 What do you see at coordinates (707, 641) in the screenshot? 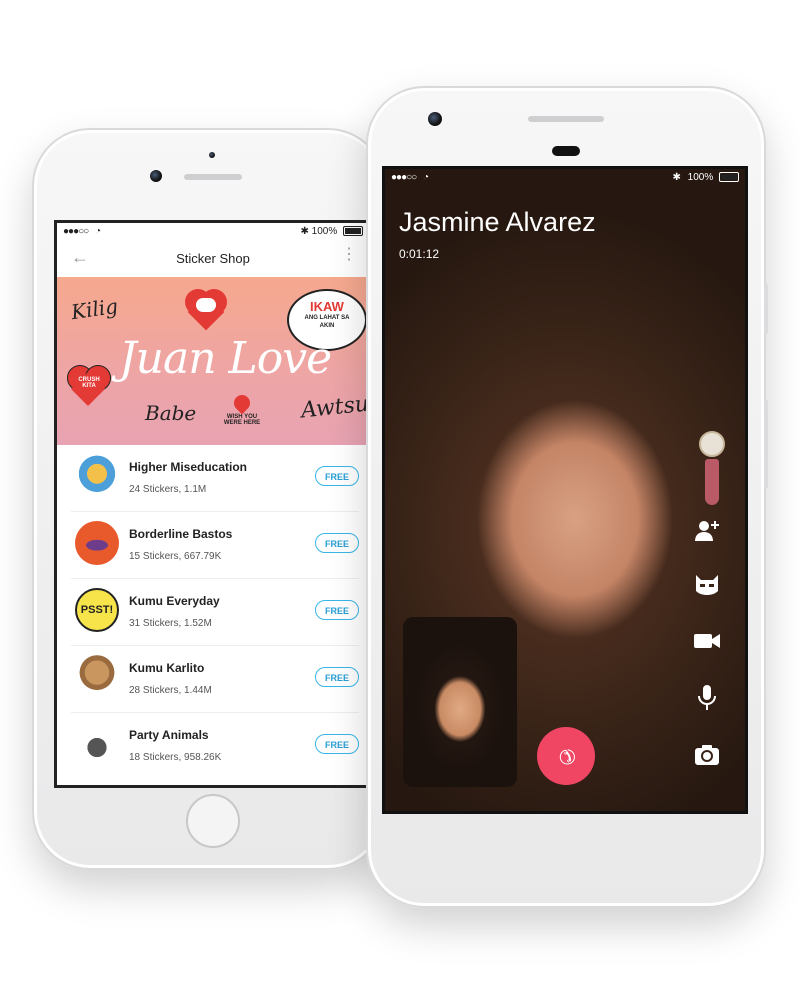
I see `video-camera-icon` at bounding box center [707, 641].